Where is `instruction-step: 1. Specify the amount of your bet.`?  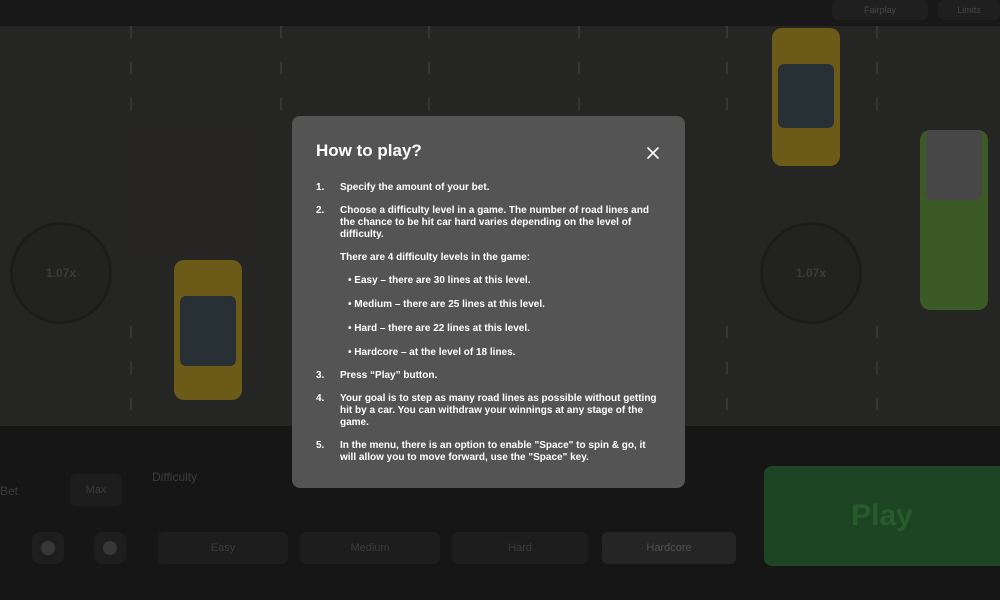
instruction-step: 1. Specify the amount of your bet. is located at coordinates (403, 187).